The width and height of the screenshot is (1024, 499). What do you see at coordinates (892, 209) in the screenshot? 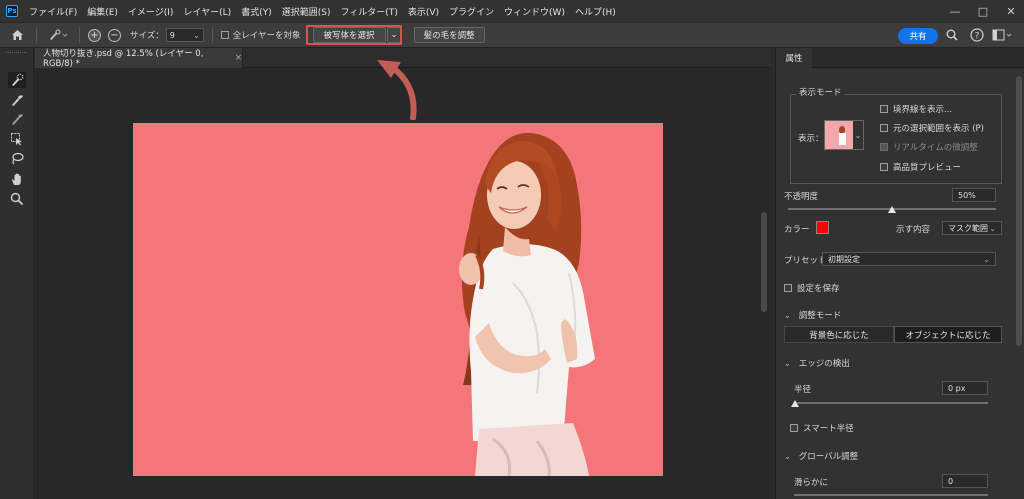
I see `opacity-slider-thumb` at bounding box center [892, 209].